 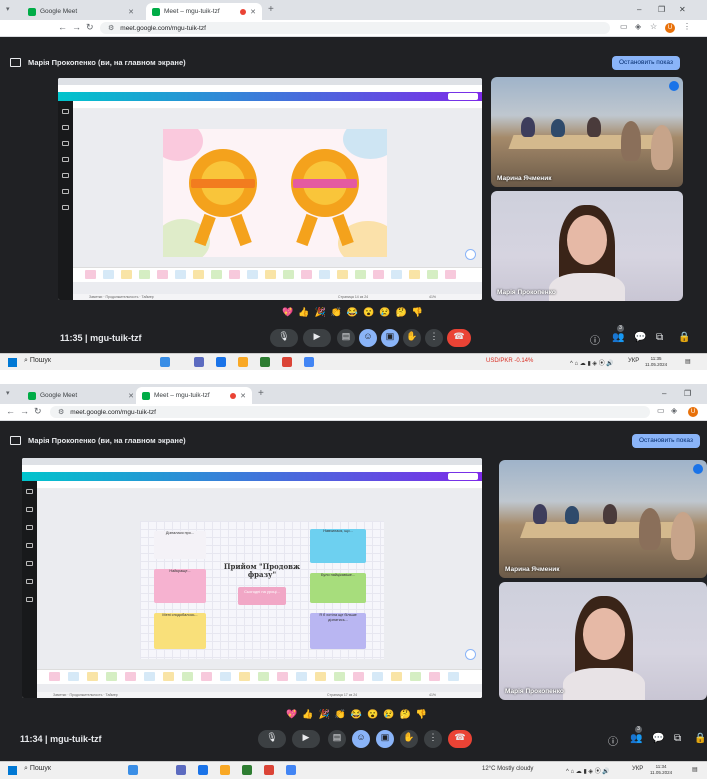 What do you see at coordinates (434, 338) in the screenshot?
I see `more-options-button: ⋮` at bounding box center [434, 338].